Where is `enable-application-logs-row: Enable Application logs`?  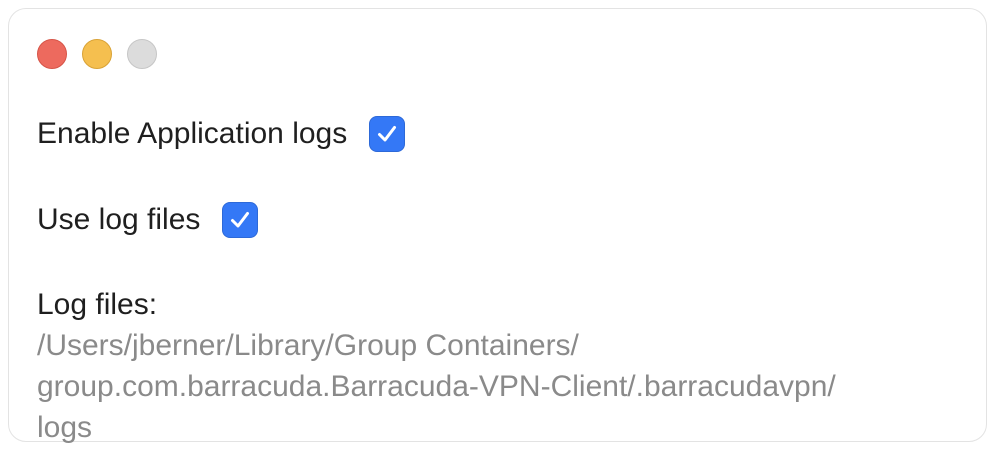 enable-application-logs-row: Enable Application logs is located at coordinates (221, 134).